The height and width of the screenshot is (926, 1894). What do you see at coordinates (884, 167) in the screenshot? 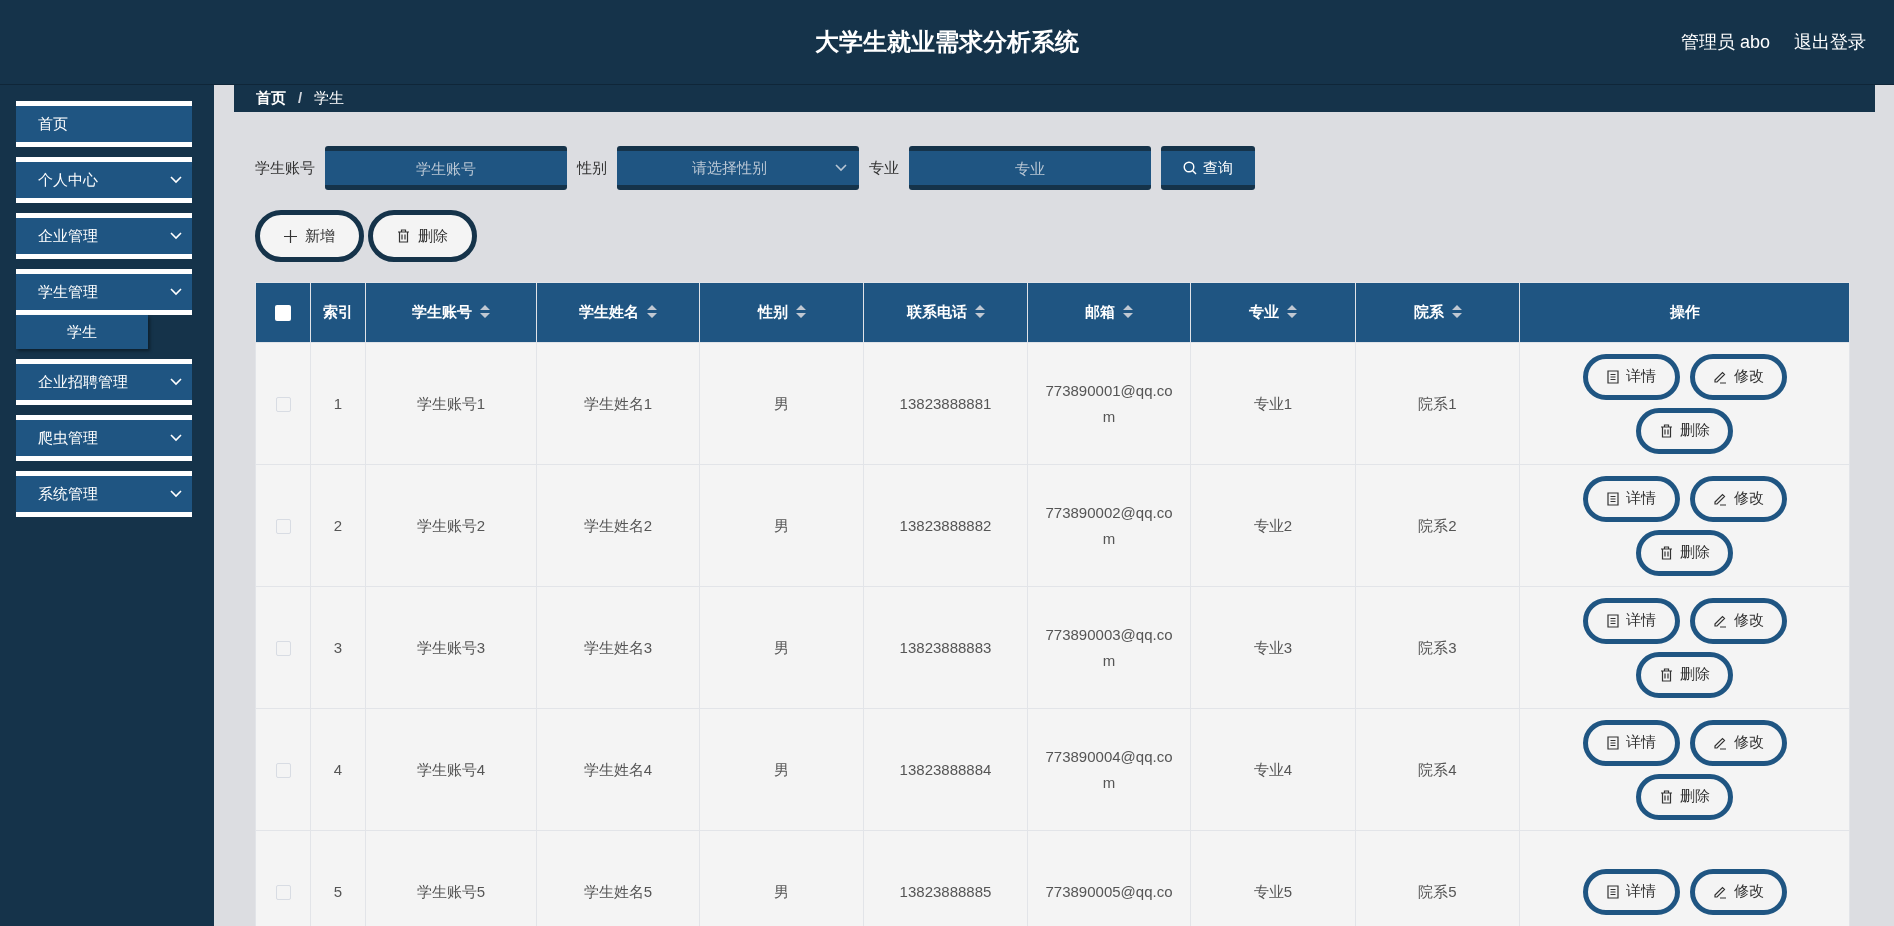
I see `field-label: 专业` at bounding box center [884, 167].